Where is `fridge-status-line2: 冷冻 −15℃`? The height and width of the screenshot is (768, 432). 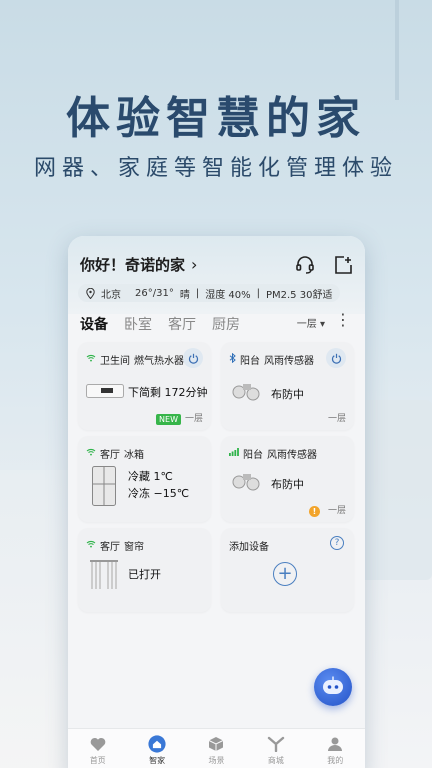
fridge-status-line2: 冷冻 −15℃ is located at coordinates (159, 493).